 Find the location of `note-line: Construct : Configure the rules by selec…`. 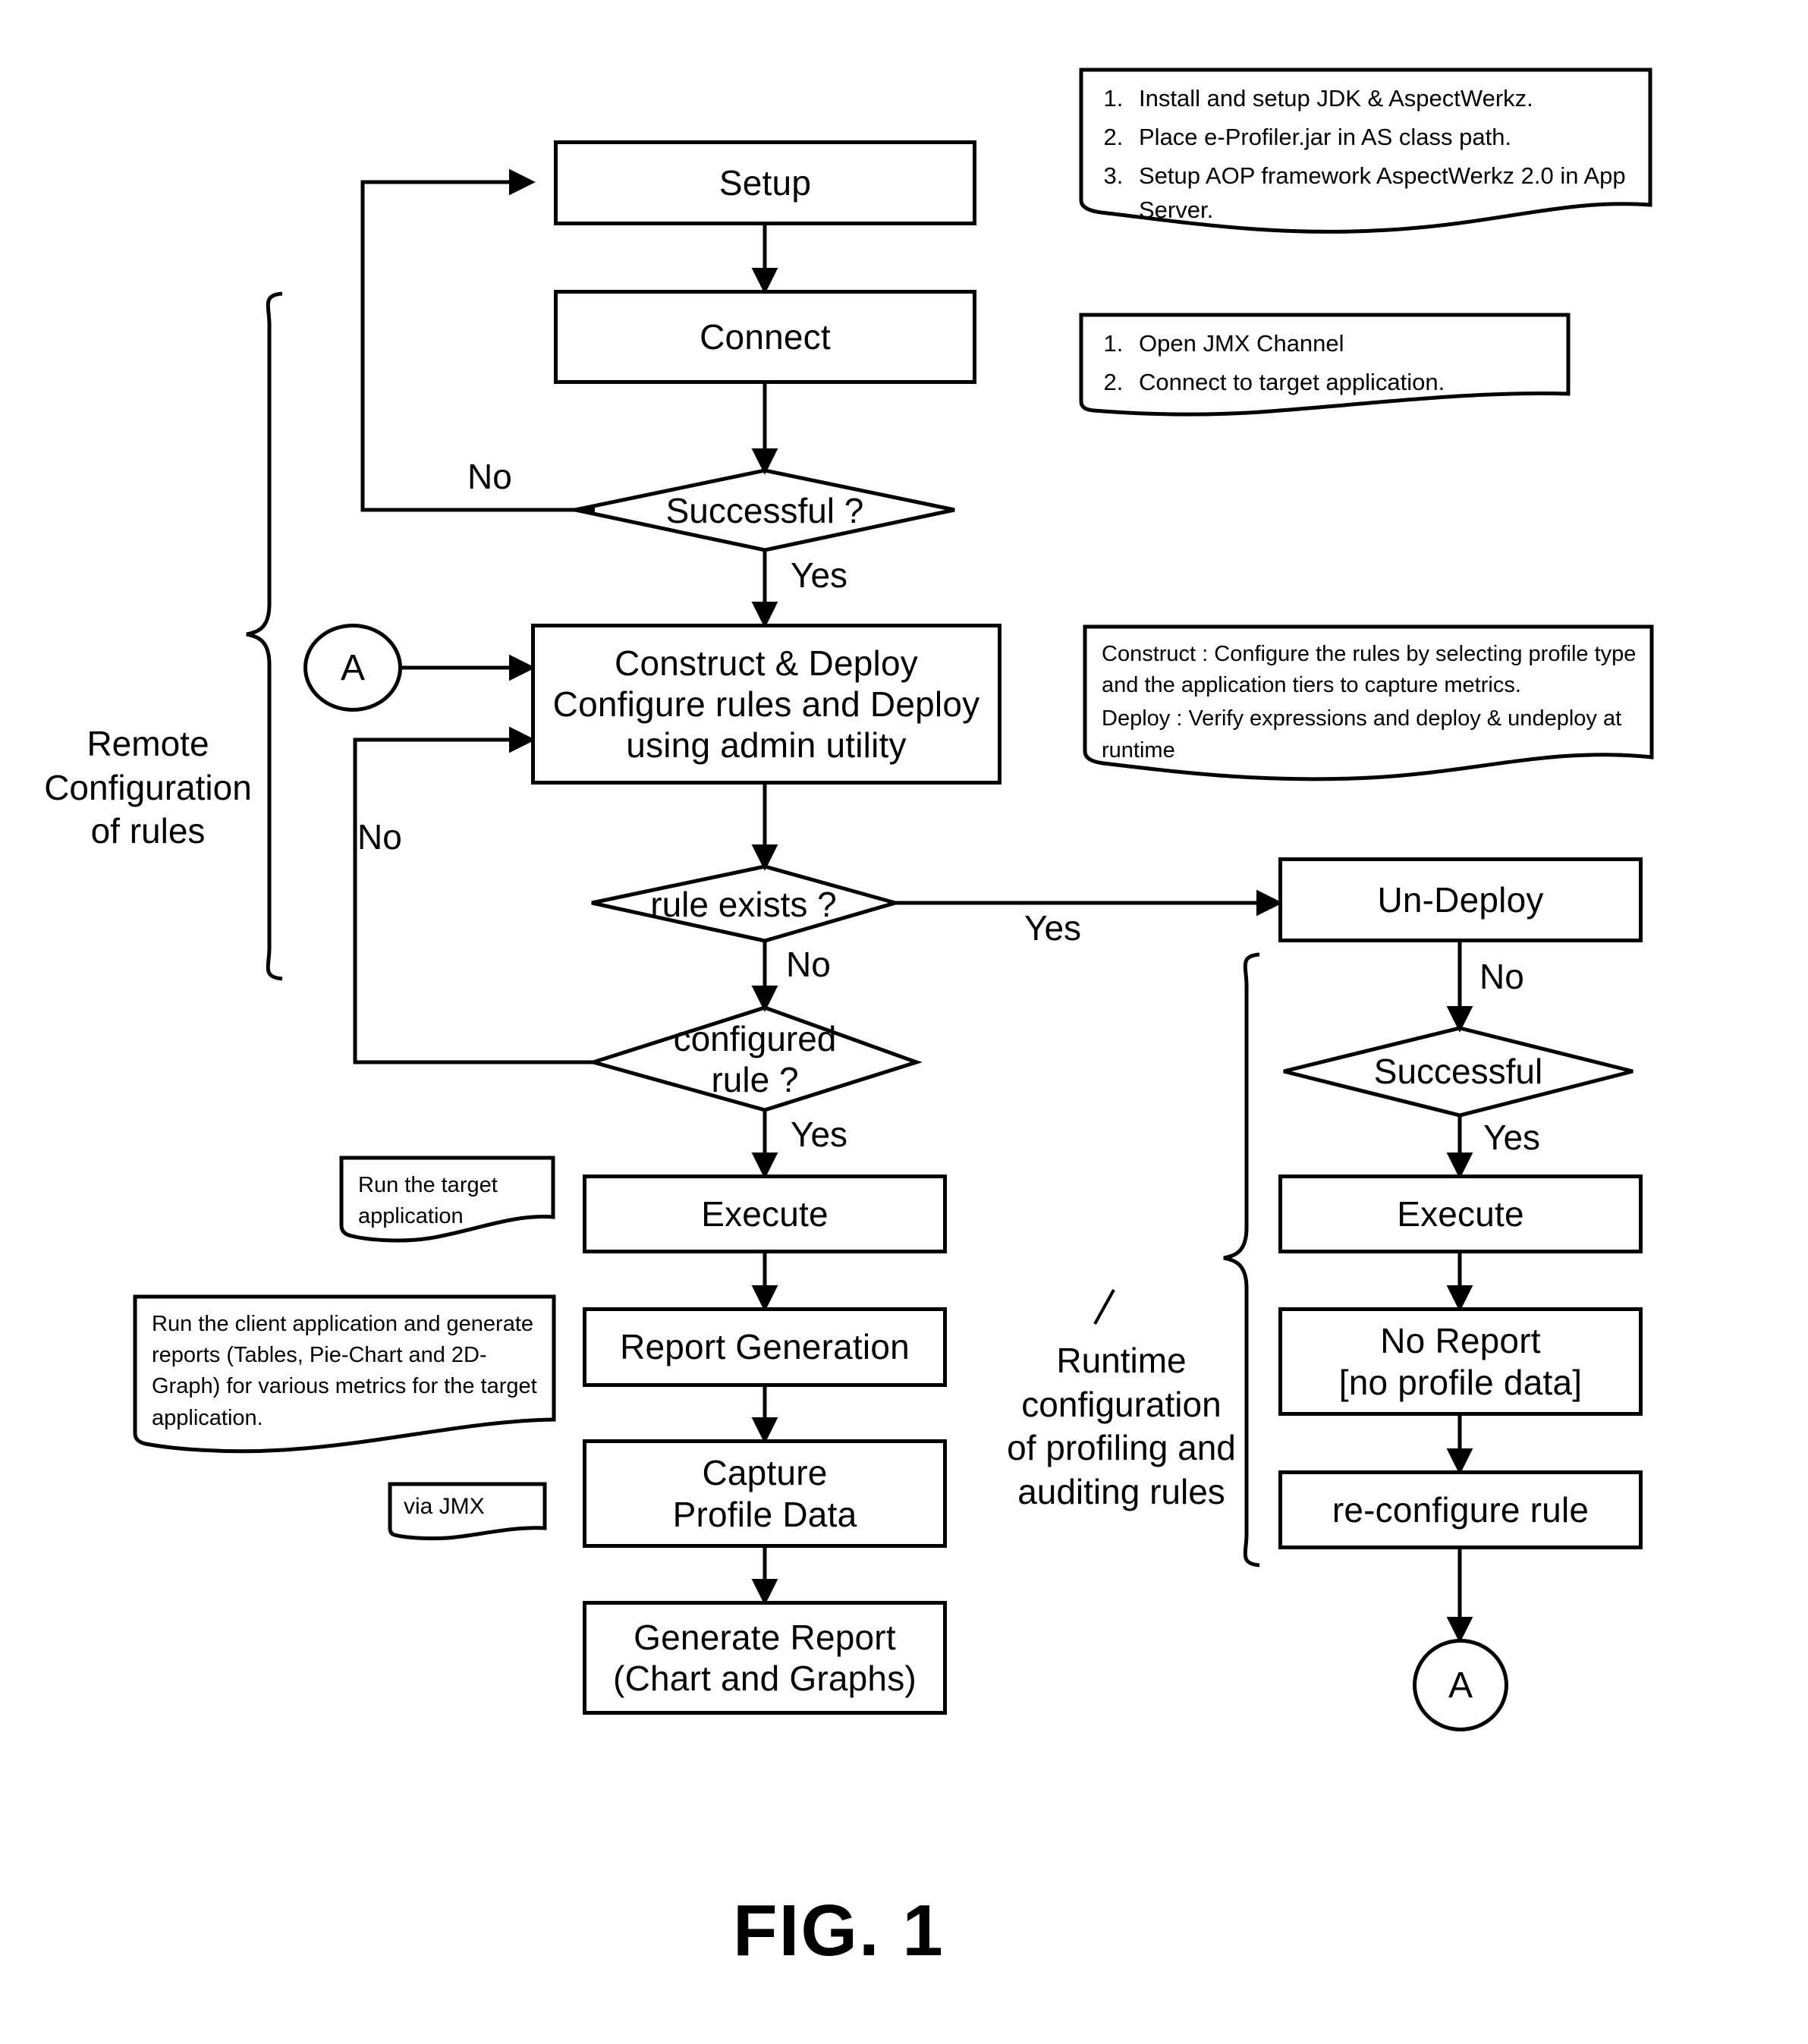

note-line: Construct : Configure the rules by selec… is located at coordinates (1369, 670).